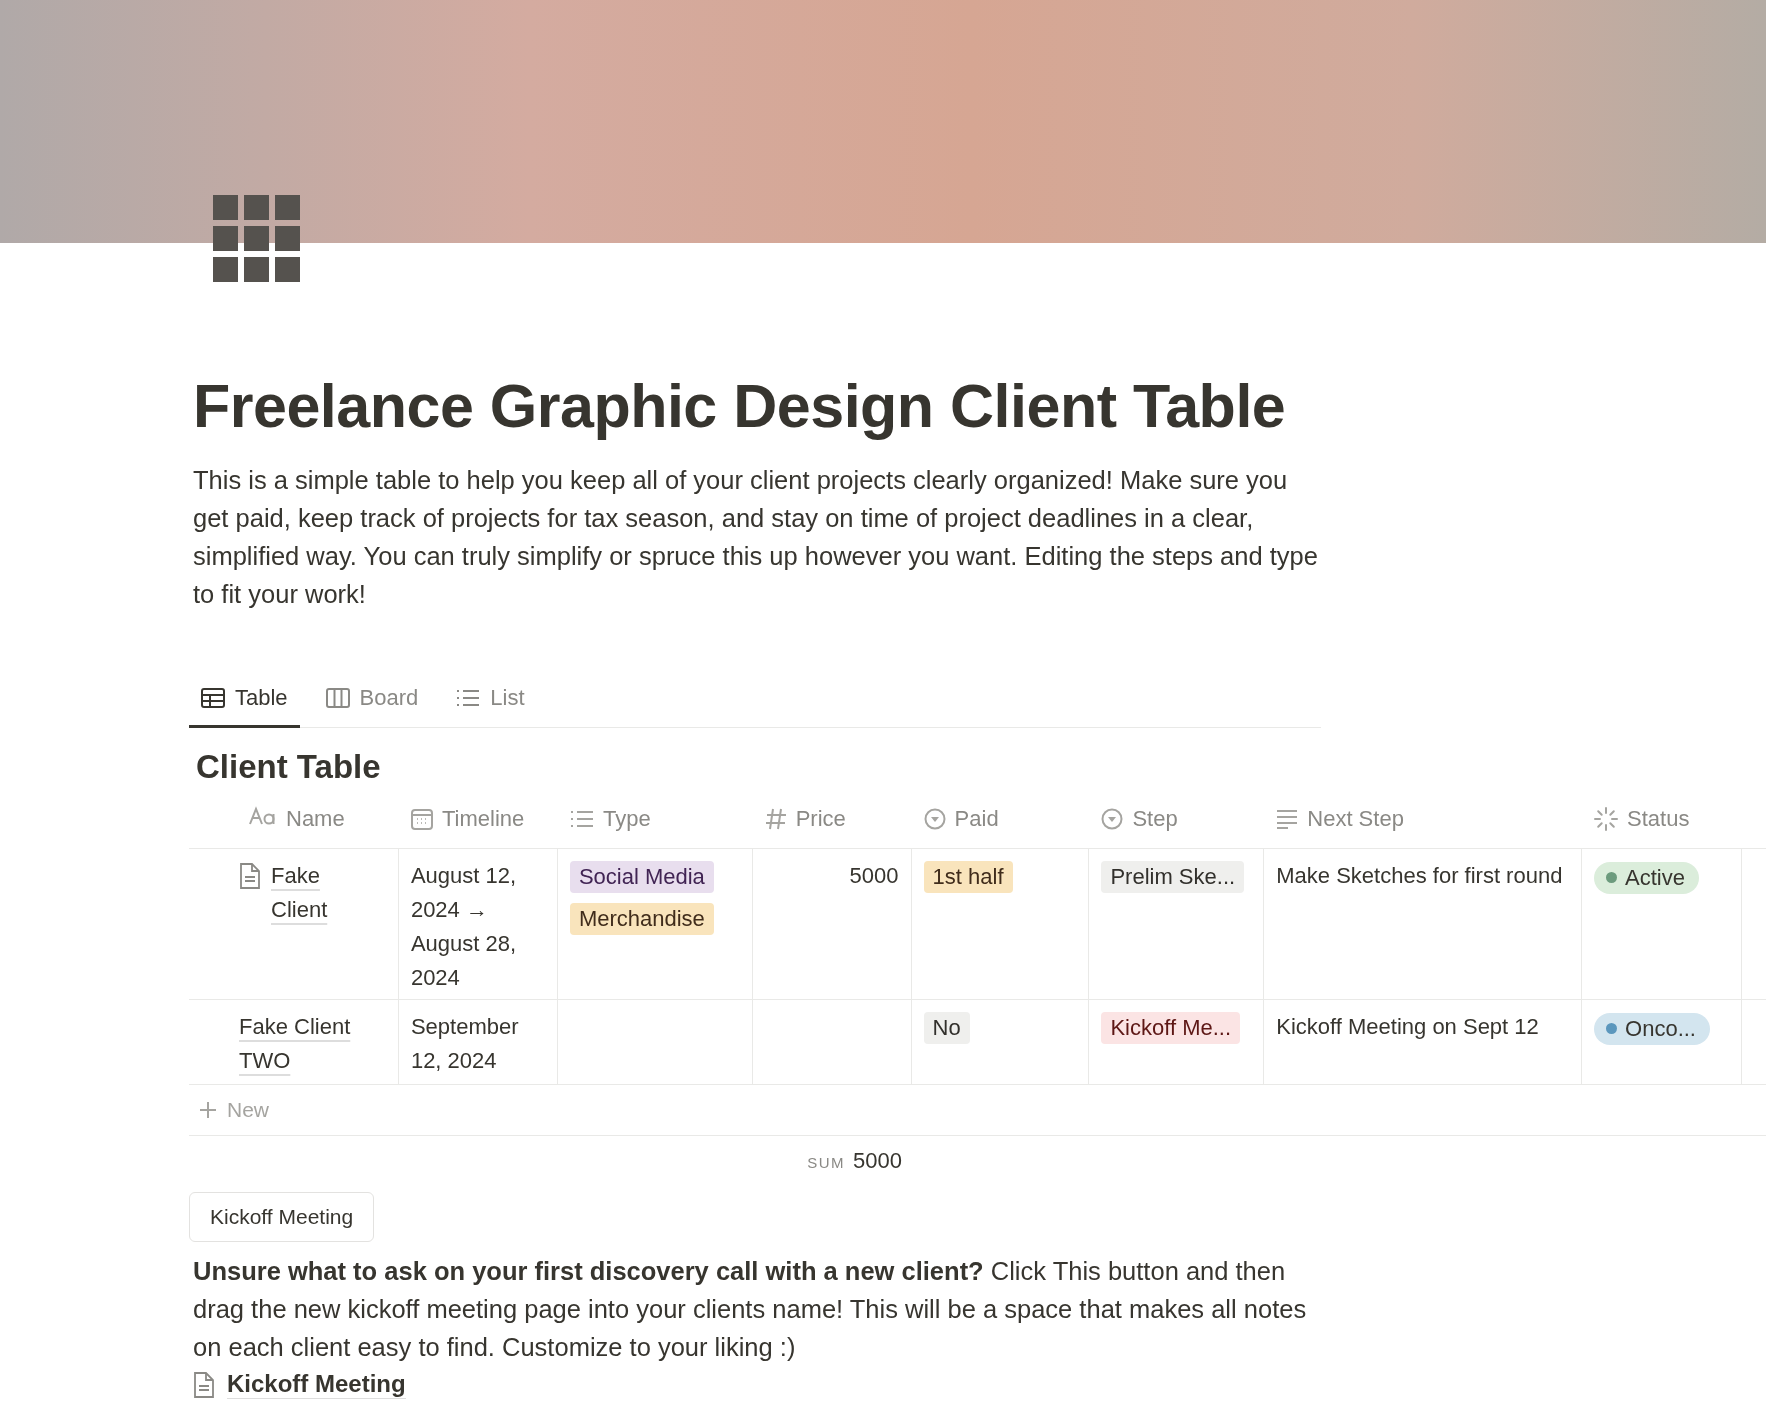 The height and width of the screenshot is (1424, 1766). I want to click on sum-value: 5000, so click(877, 1161).